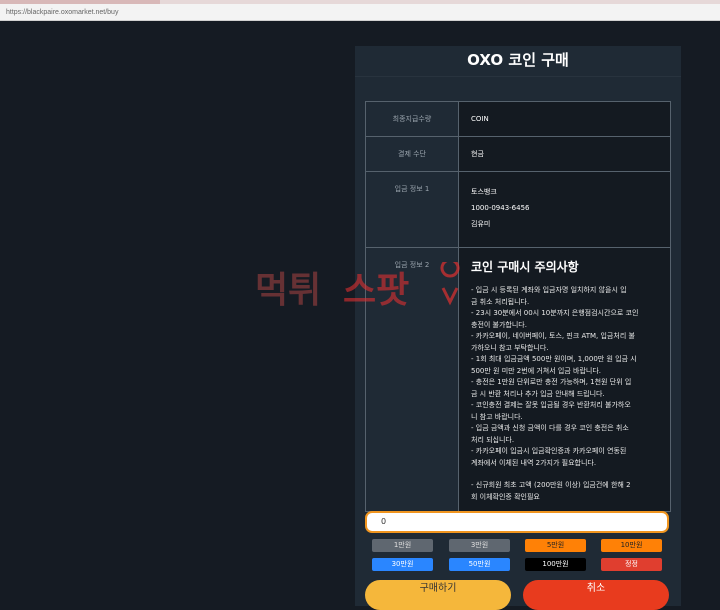 The width and height of the screenshot is (720, 610). I want to click on notice-line: - 신규회원 최초 고액 (200만원 이상) 입금건에 한해 2, so click(551, 485).